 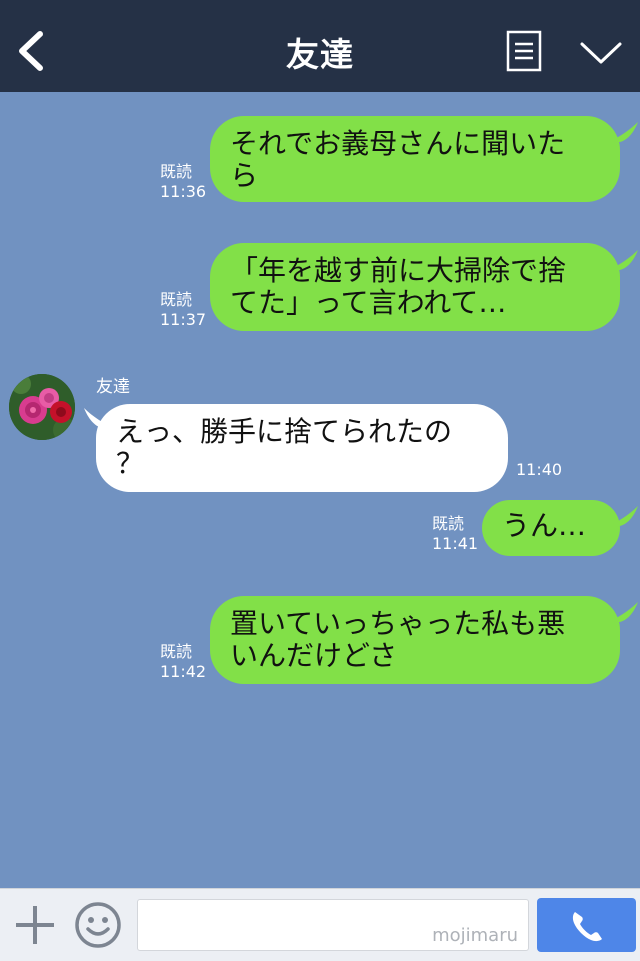 I want to click on avatar, so click(x=42, y=407).